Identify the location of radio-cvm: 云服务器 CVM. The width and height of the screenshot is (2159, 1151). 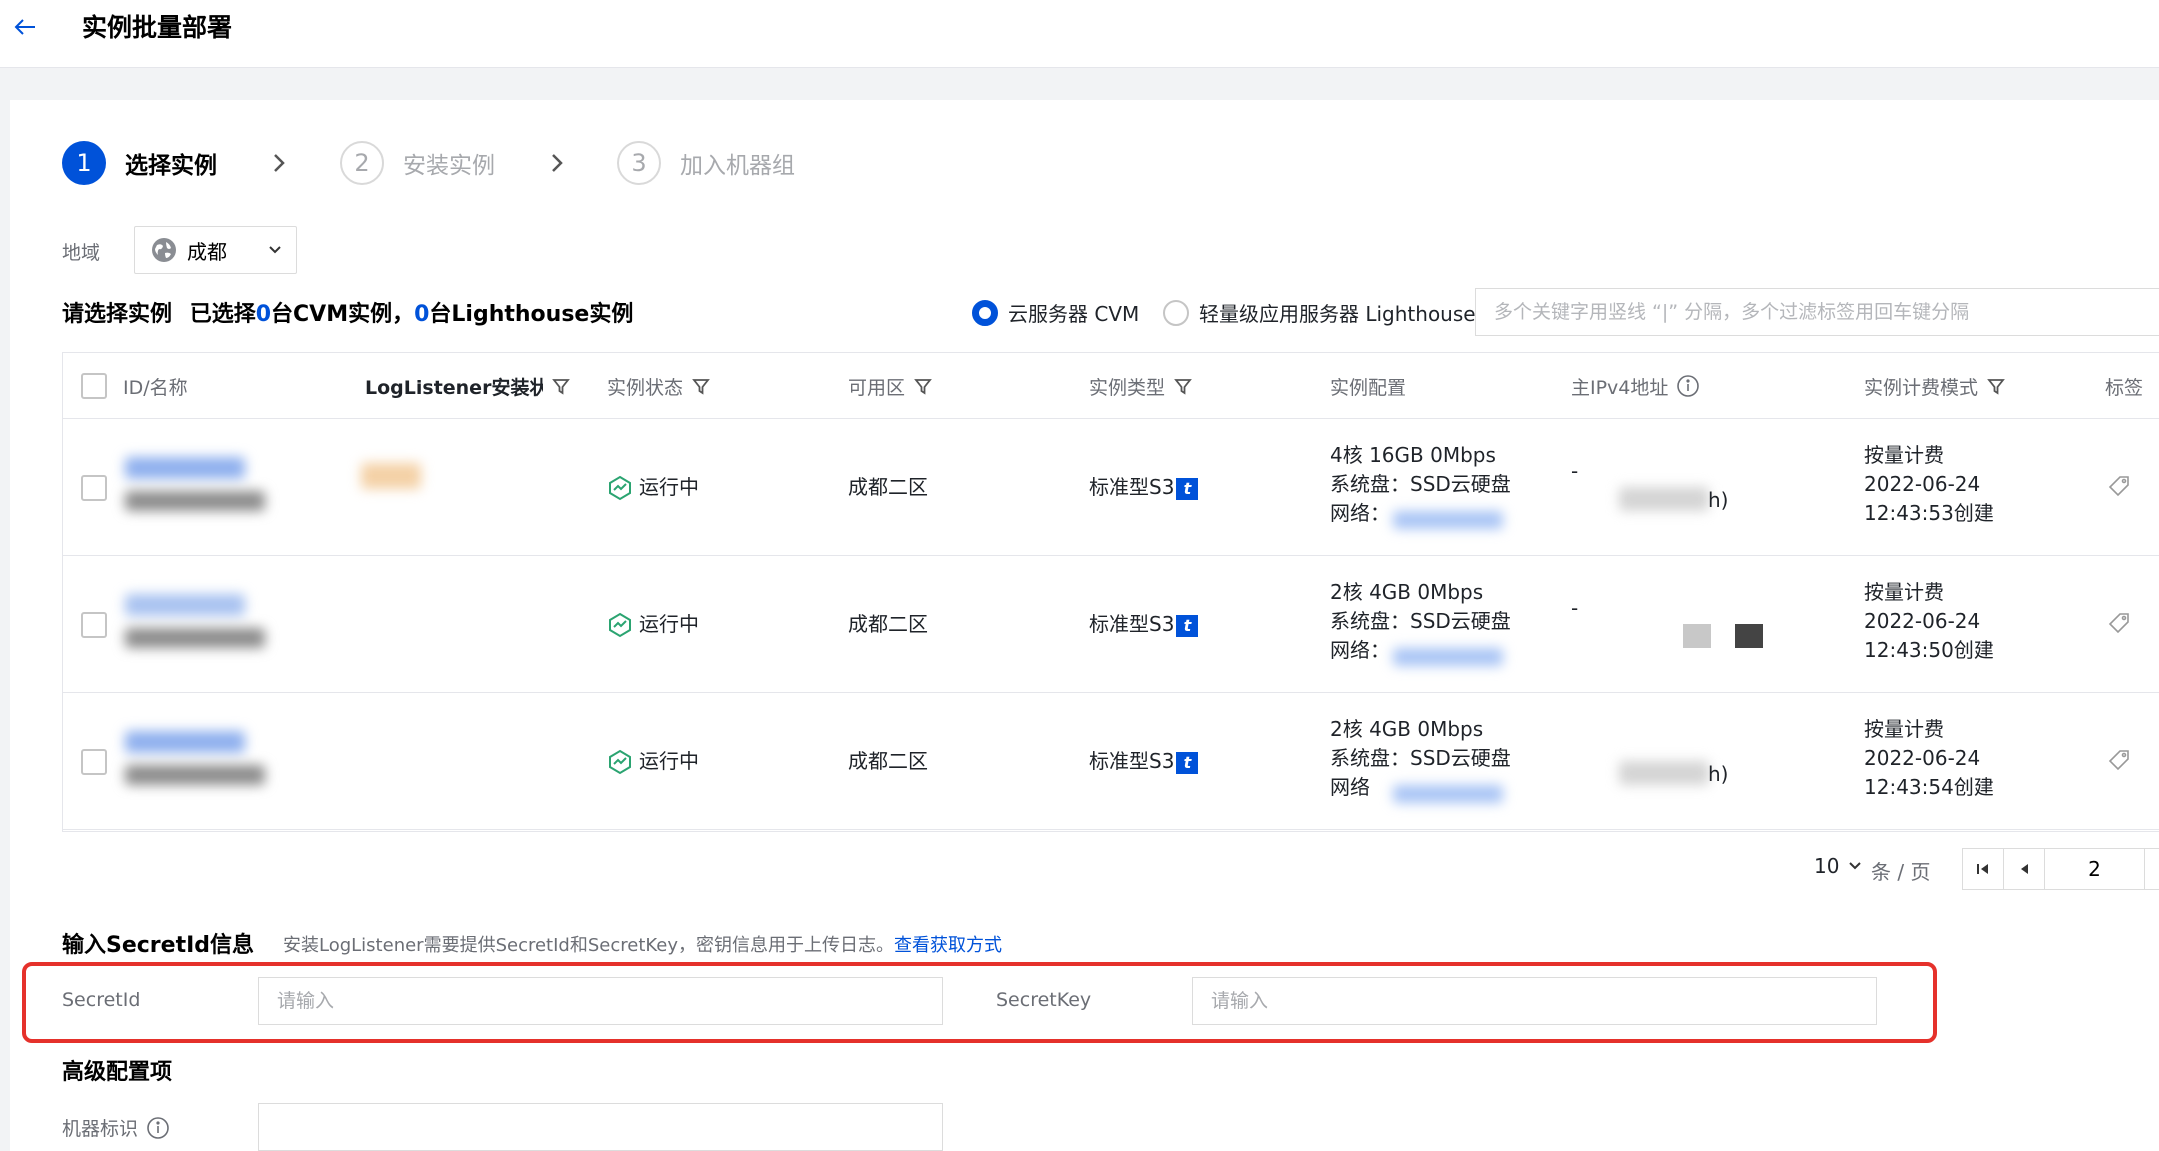
(1055, 312).